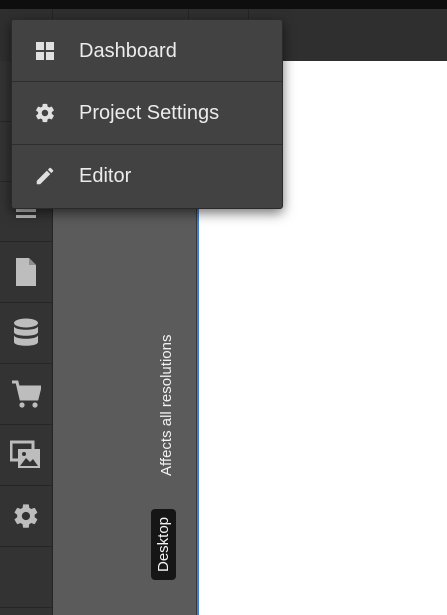  I want to click on sidebar-item-store, so click(26, 394).